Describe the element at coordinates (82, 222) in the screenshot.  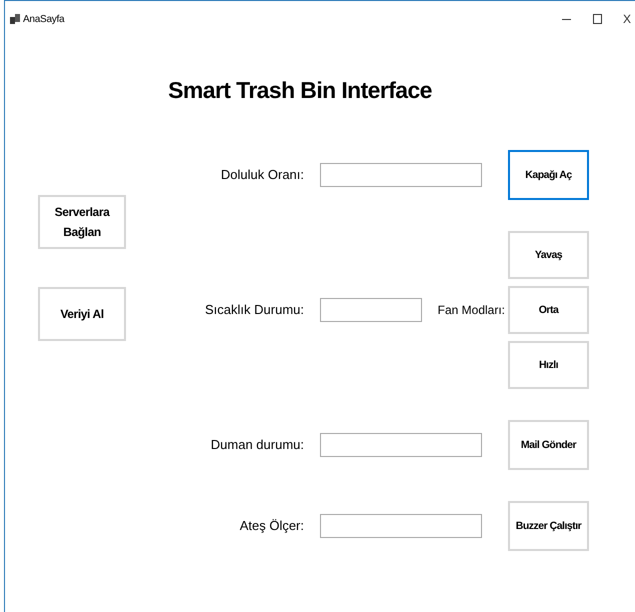
I see `action-button: Serverlara Bağlan` at that location.